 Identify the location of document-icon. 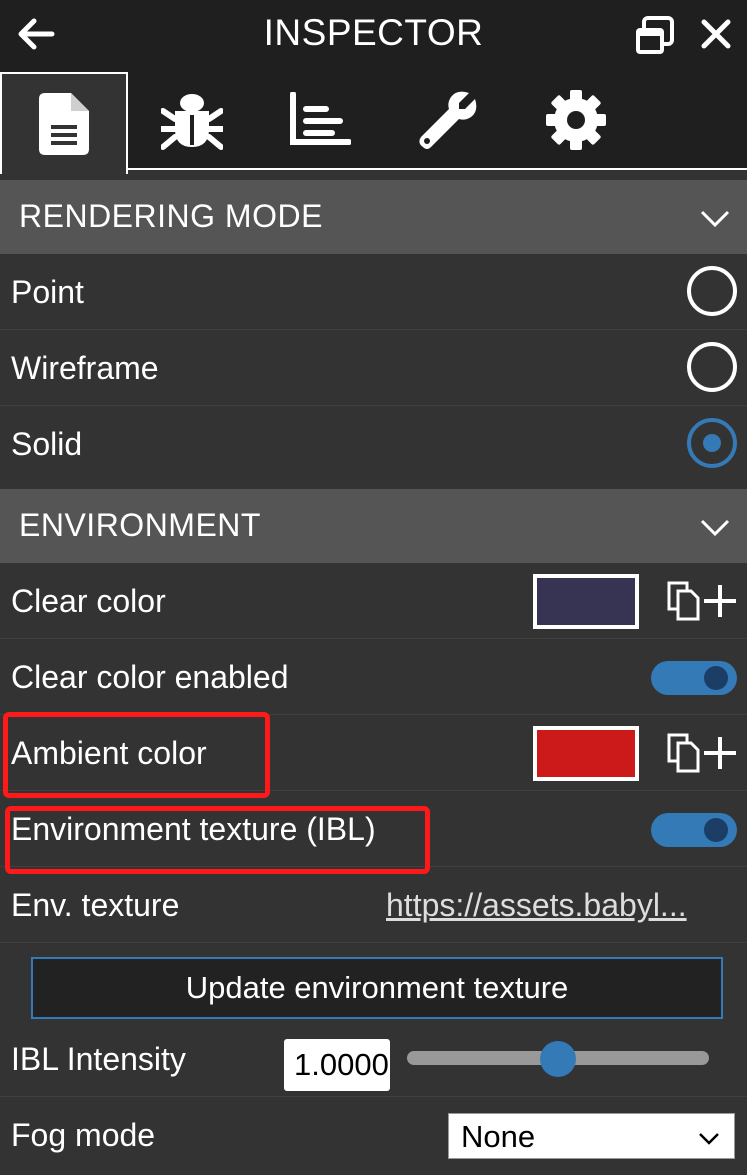
(64, 124).